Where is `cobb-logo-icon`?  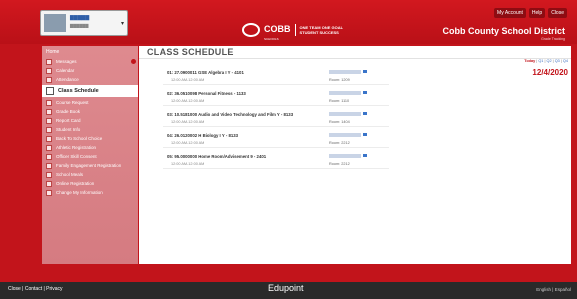
cobb-logo-icon is located at coordinates (251, 30).